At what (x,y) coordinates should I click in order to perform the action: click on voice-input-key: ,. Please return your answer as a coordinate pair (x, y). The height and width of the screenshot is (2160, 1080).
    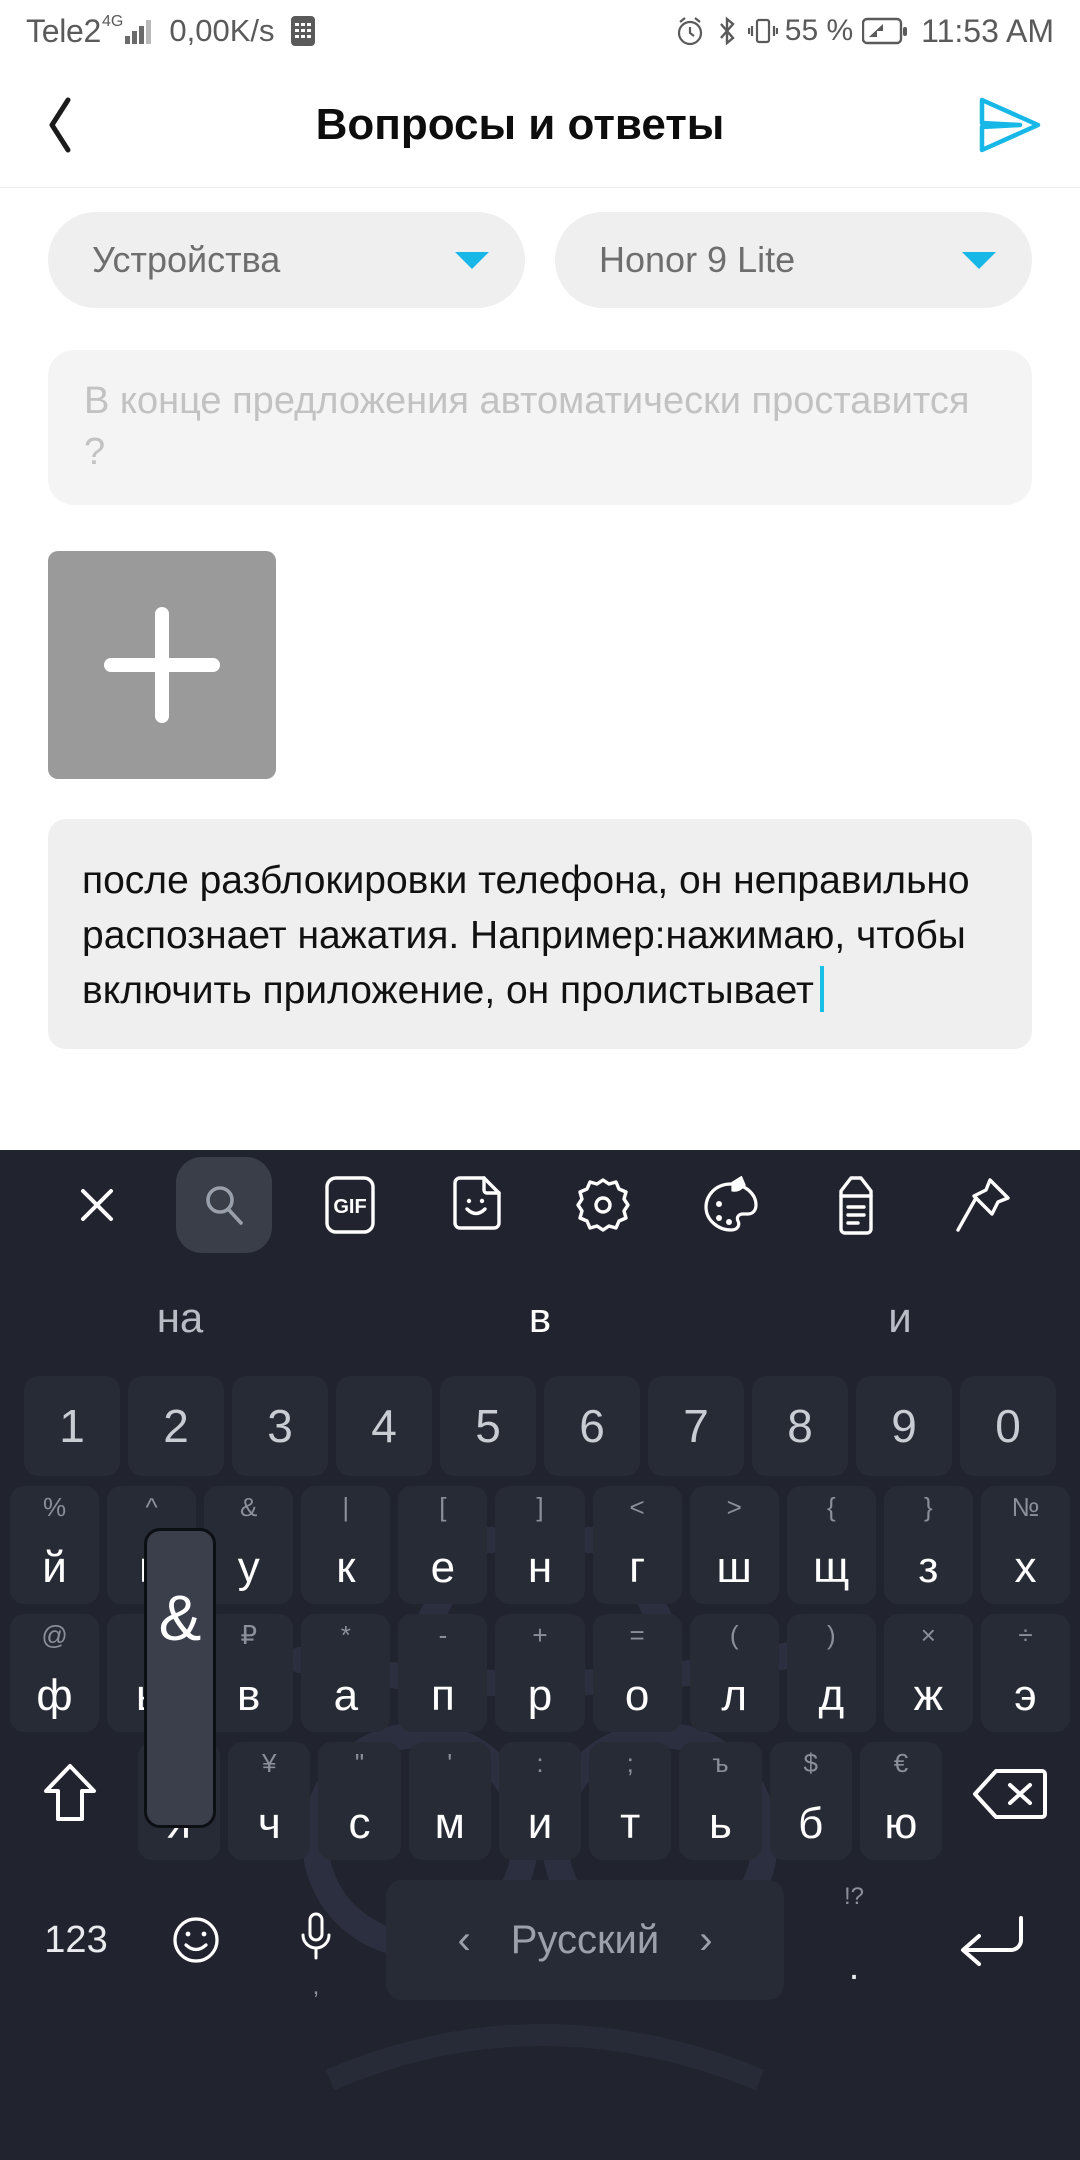
    Looking at the image, I should click on (316, 1940).